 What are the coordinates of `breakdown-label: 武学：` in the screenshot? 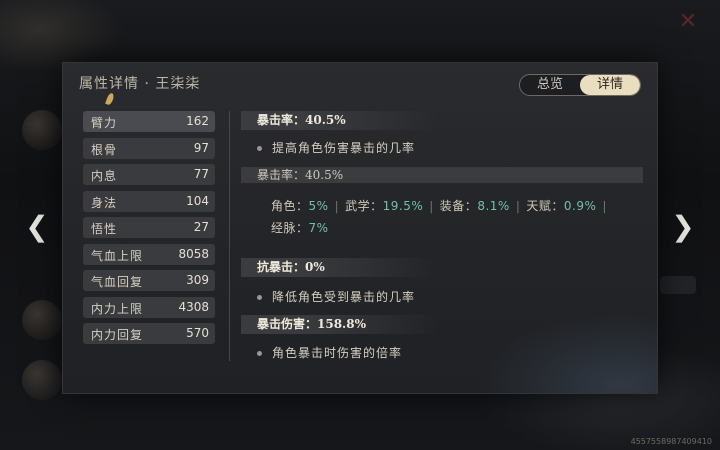 It's located at (364, 206).